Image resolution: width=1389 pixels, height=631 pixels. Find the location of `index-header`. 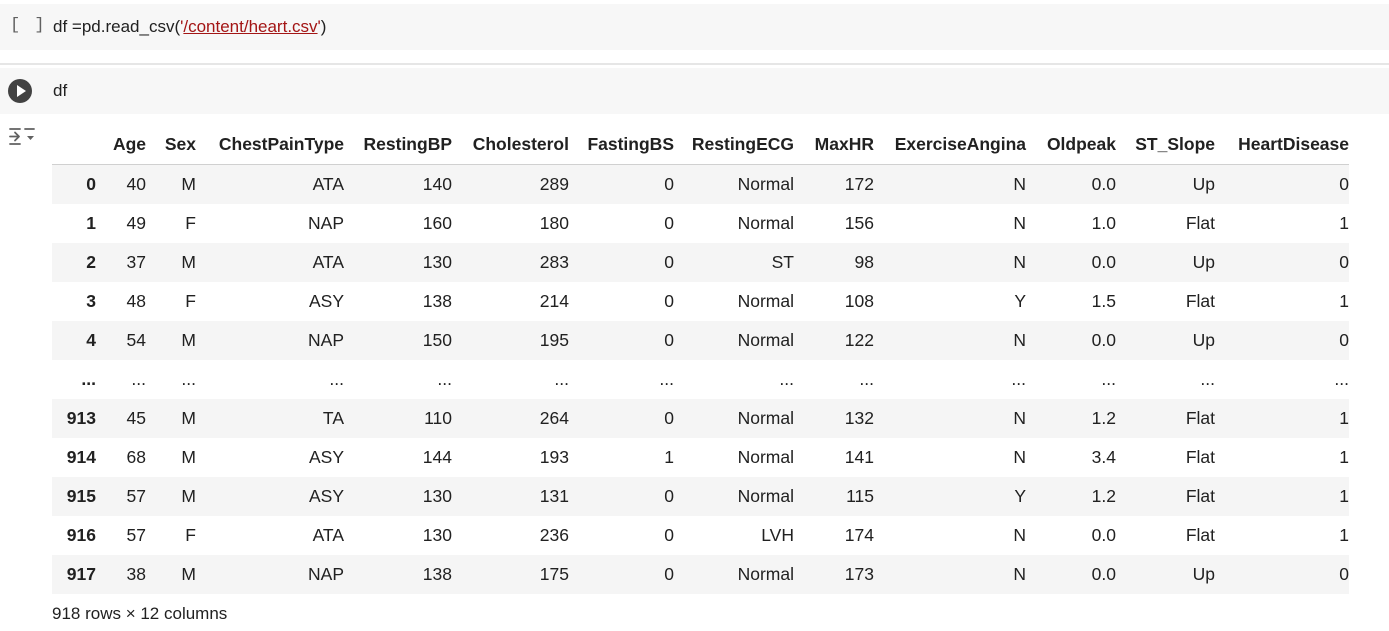

index-header is located at coordinates (74, 145).